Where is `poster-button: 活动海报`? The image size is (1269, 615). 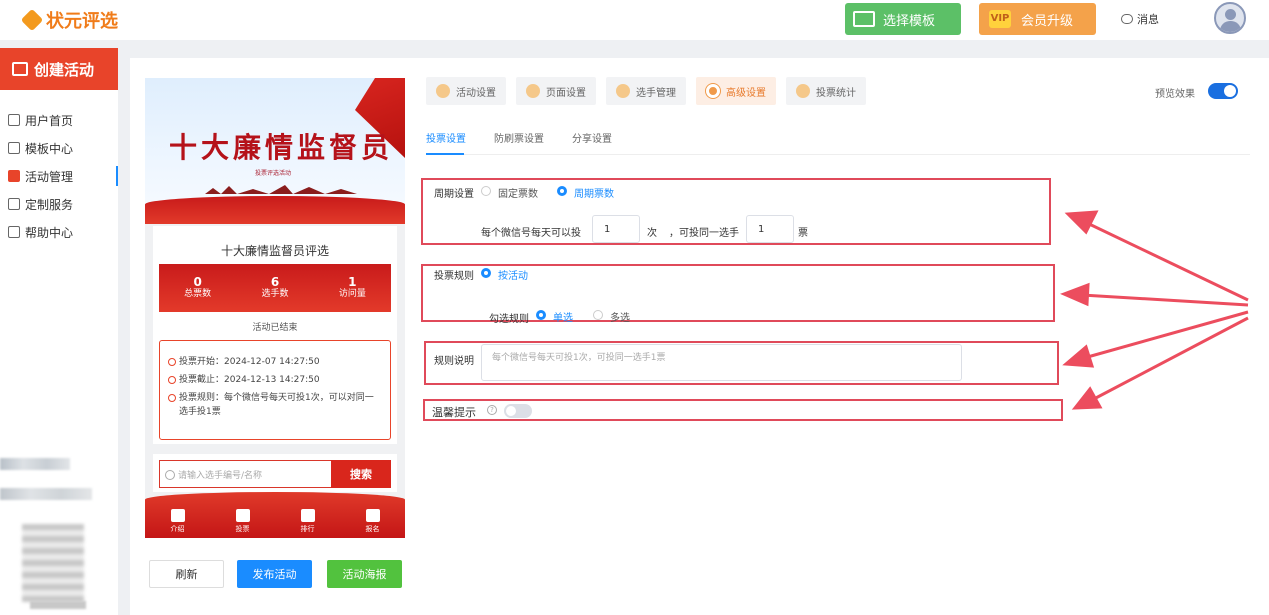 poster-button: 活动海报 is located at coordinates (364, 574).